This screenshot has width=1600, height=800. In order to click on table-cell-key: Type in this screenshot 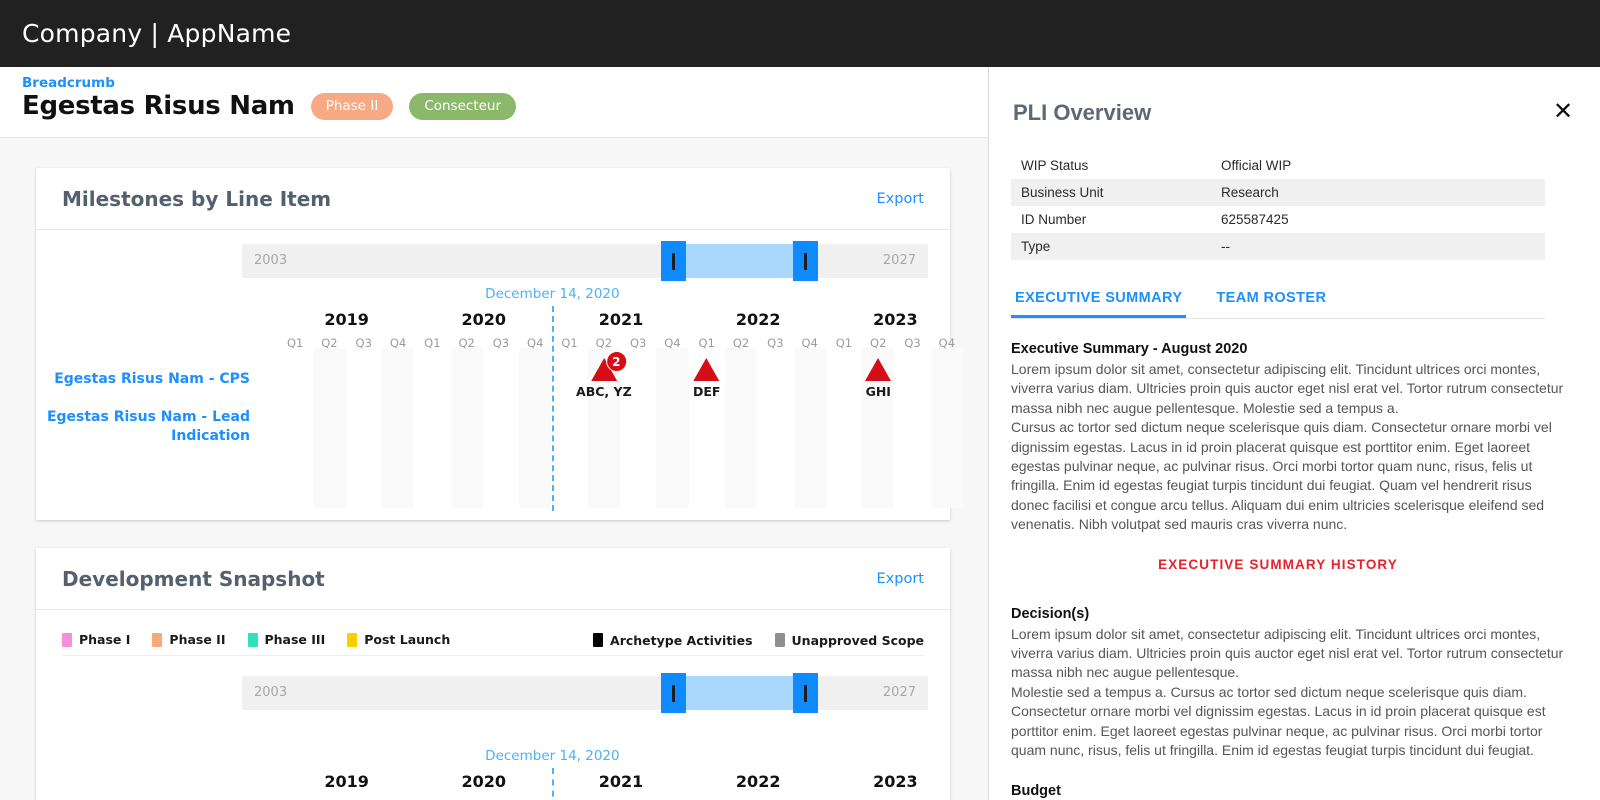, I will do `click(1111, 246)`.